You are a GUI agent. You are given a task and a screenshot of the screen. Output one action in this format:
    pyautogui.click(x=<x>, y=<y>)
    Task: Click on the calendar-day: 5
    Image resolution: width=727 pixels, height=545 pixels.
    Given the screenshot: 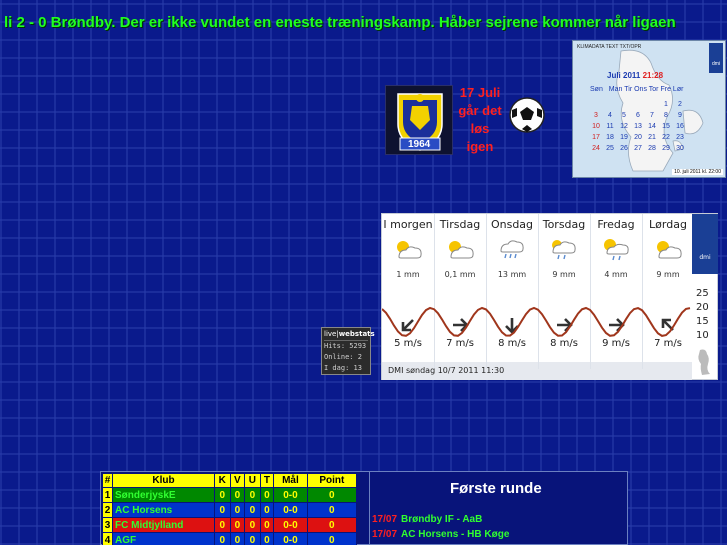 What is the action you would take?
    pyautogui.click(x=624, y=115)
    